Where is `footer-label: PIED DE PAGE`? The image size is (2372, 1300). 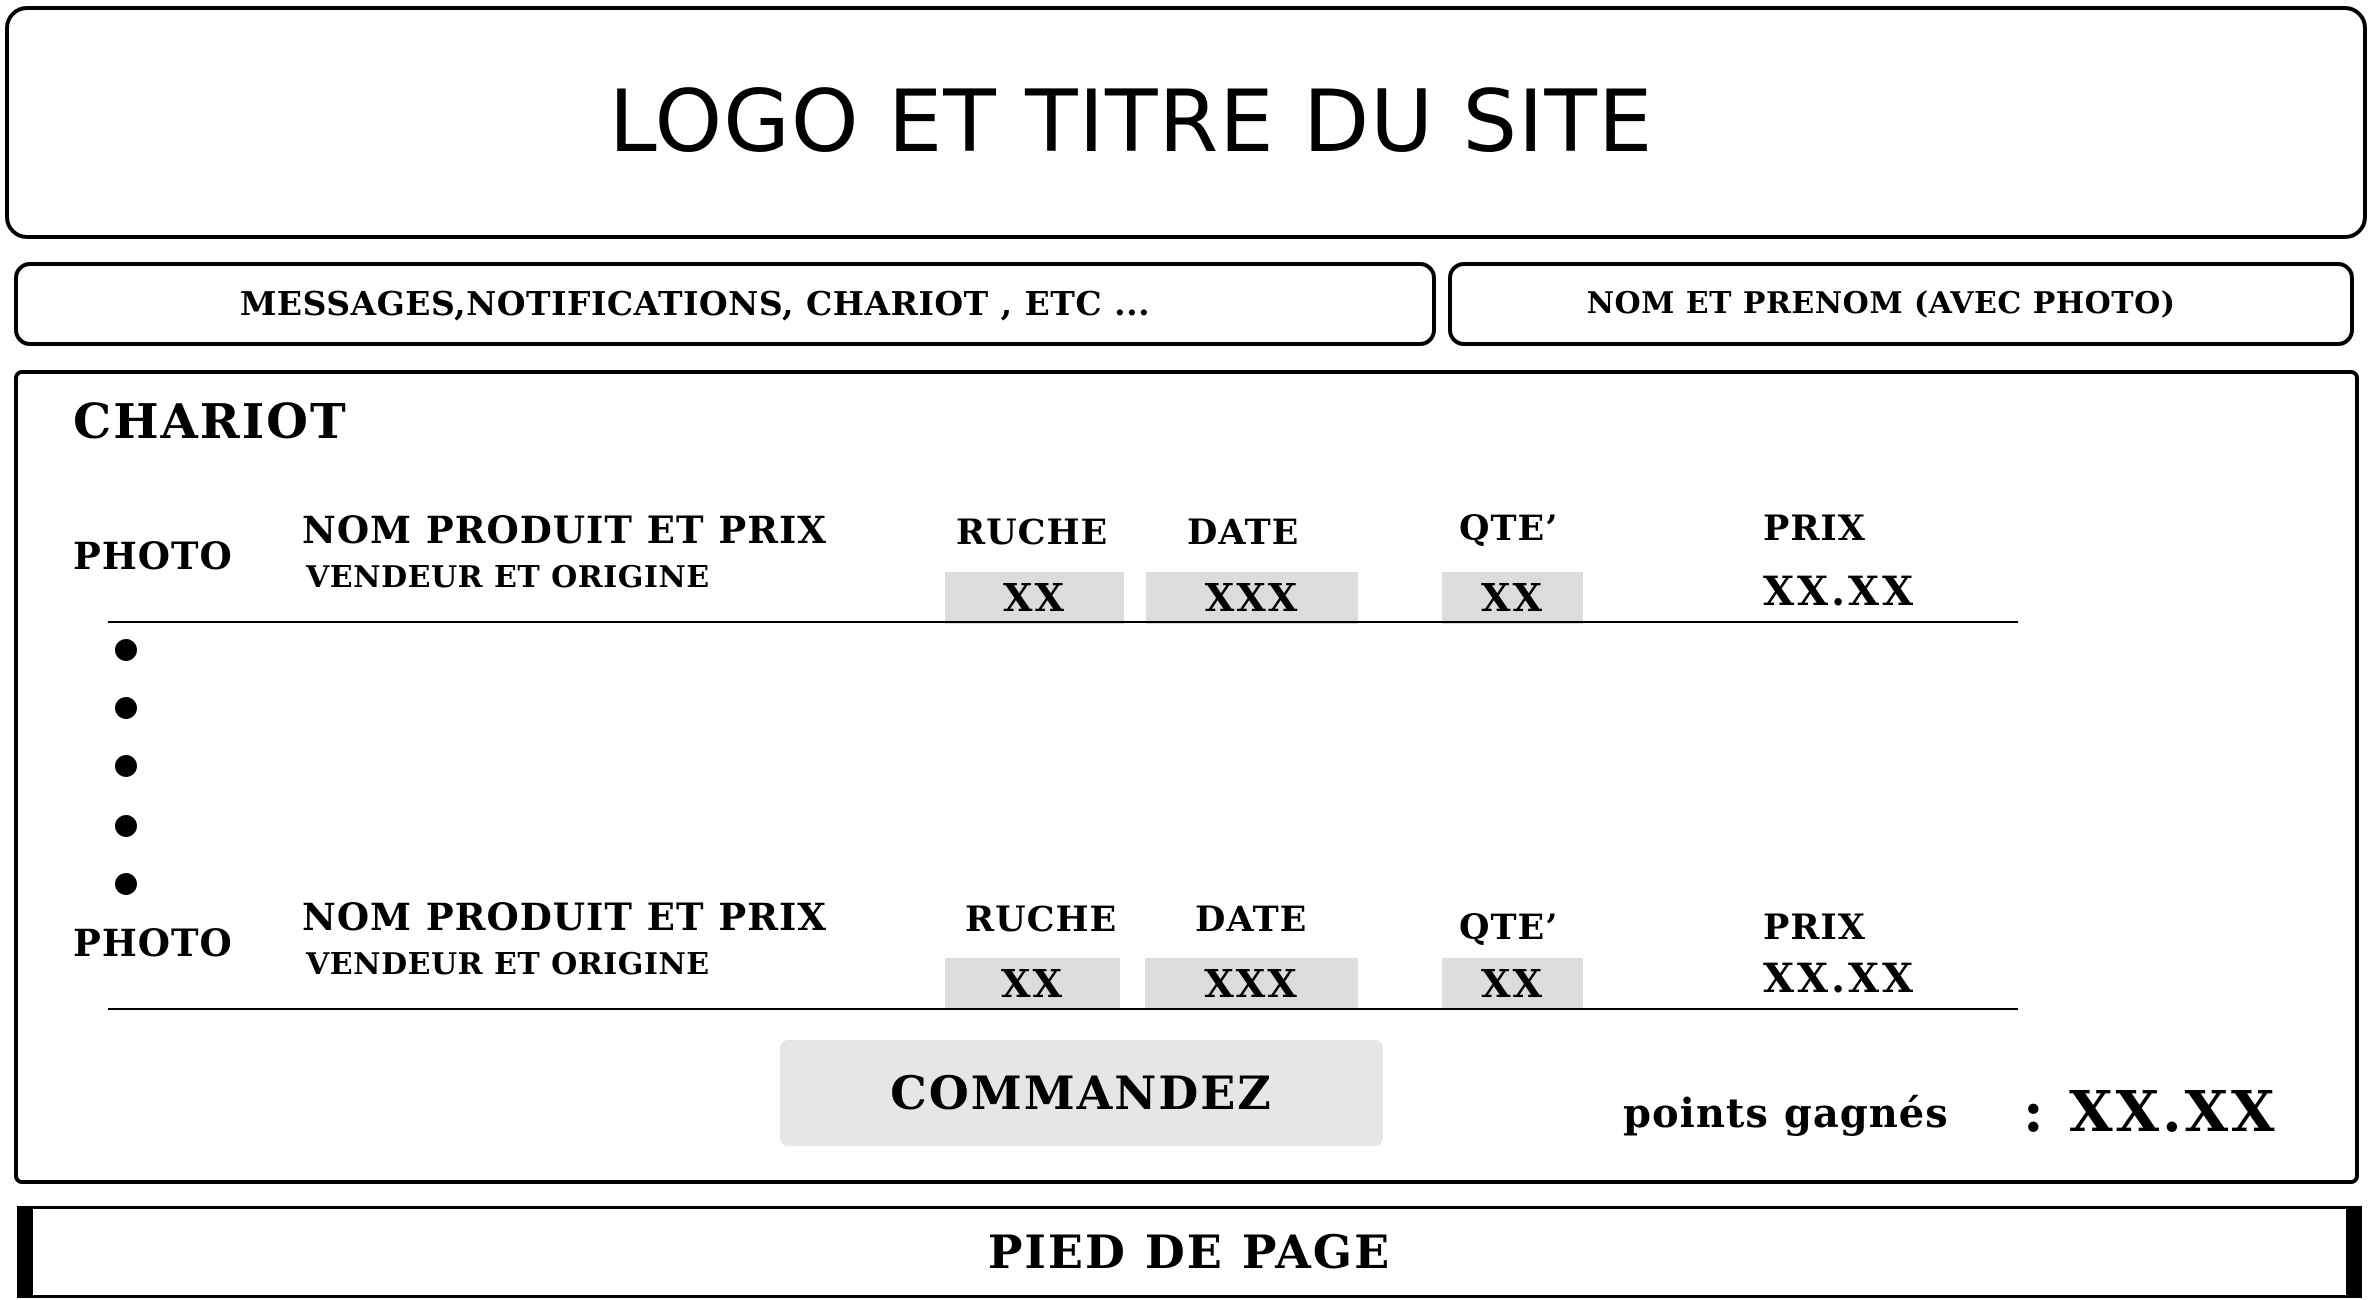
footer-label: PIED DE PAGE is located at coordinates (1189, 1252).